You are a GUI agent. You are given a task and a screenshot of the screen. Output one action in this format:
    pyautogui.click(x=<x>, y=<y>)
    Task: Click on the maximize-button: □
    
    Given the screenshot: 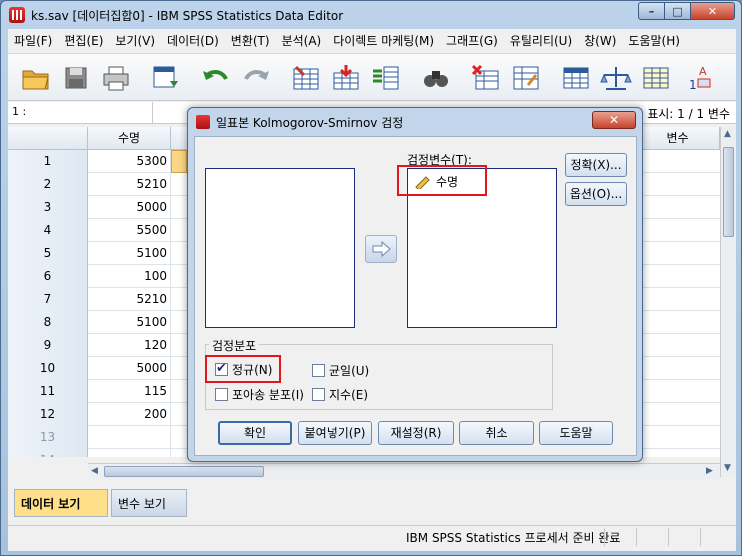 What is the action you would take?
    pyautogui.click(x=678, y=11)
    